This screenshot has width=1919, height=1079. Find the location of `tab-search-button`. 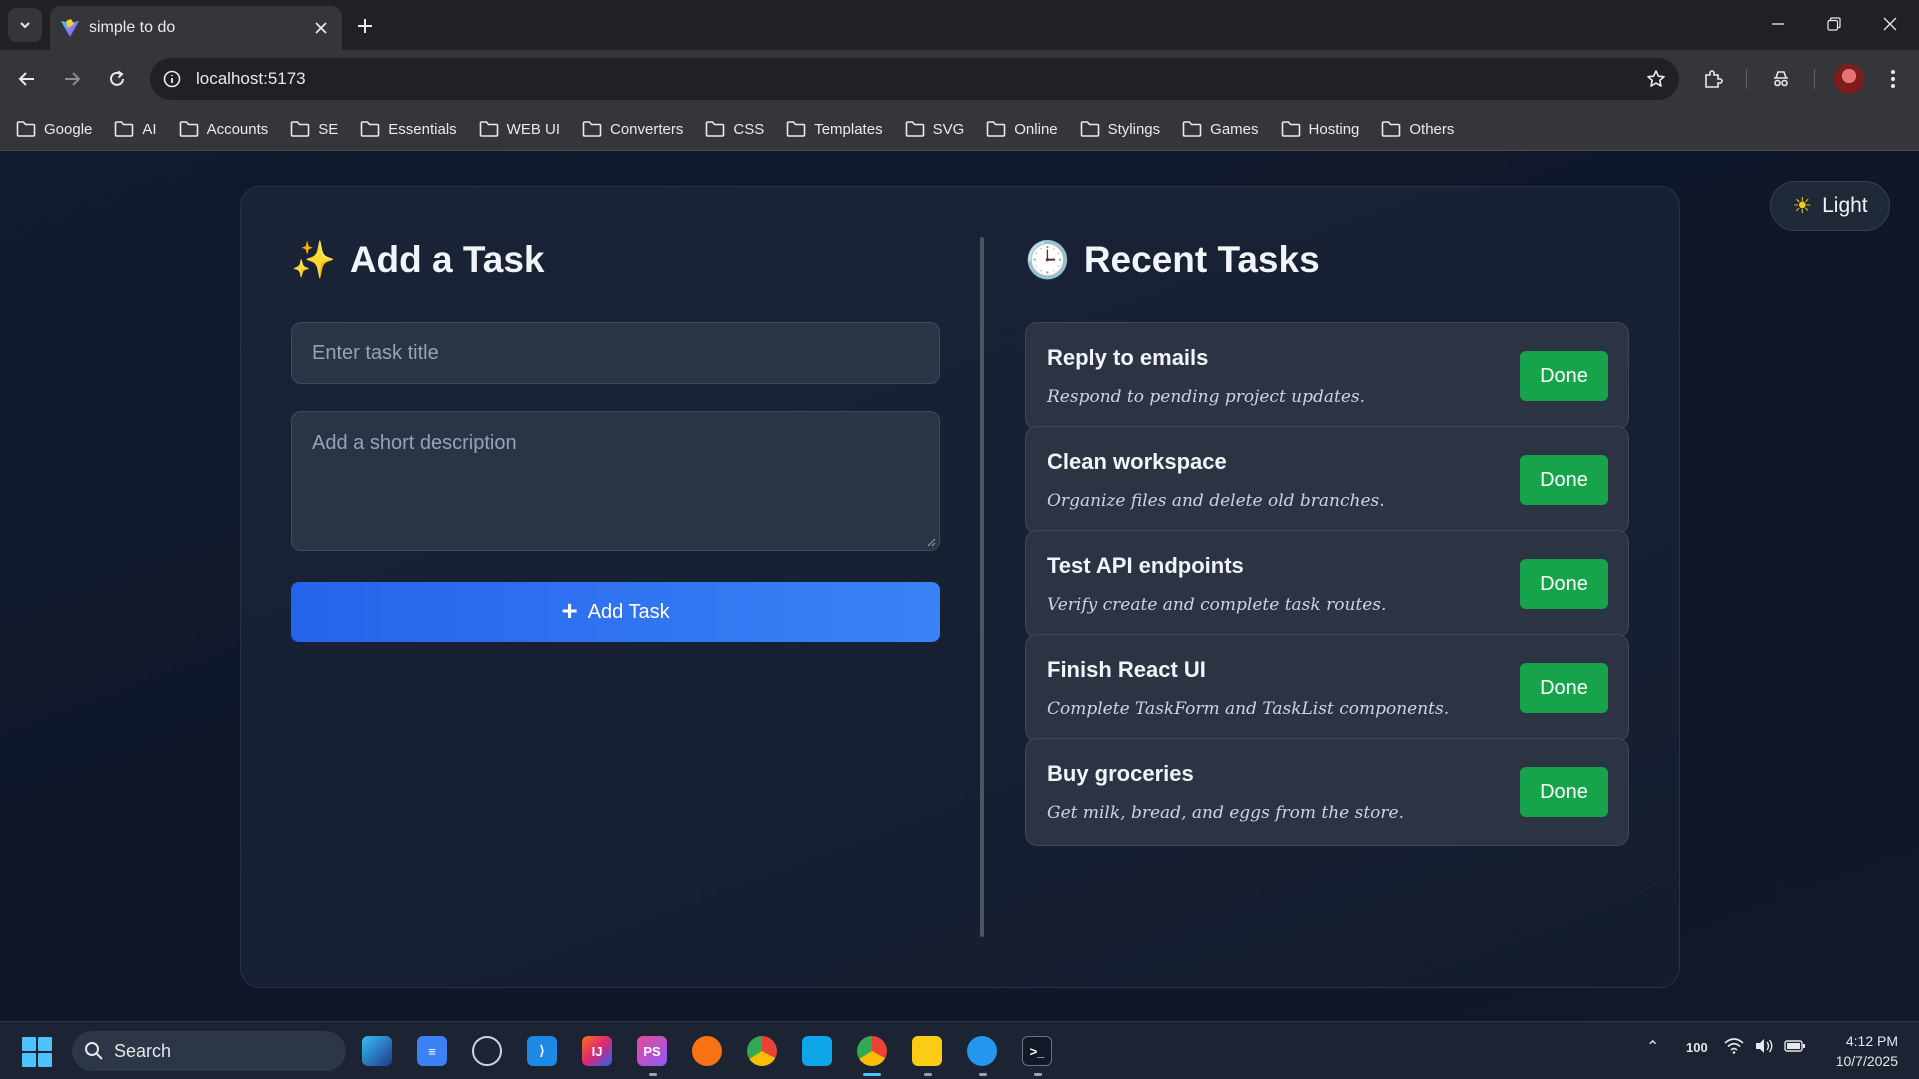

tab-search-button is located at coordinates (25, 25).